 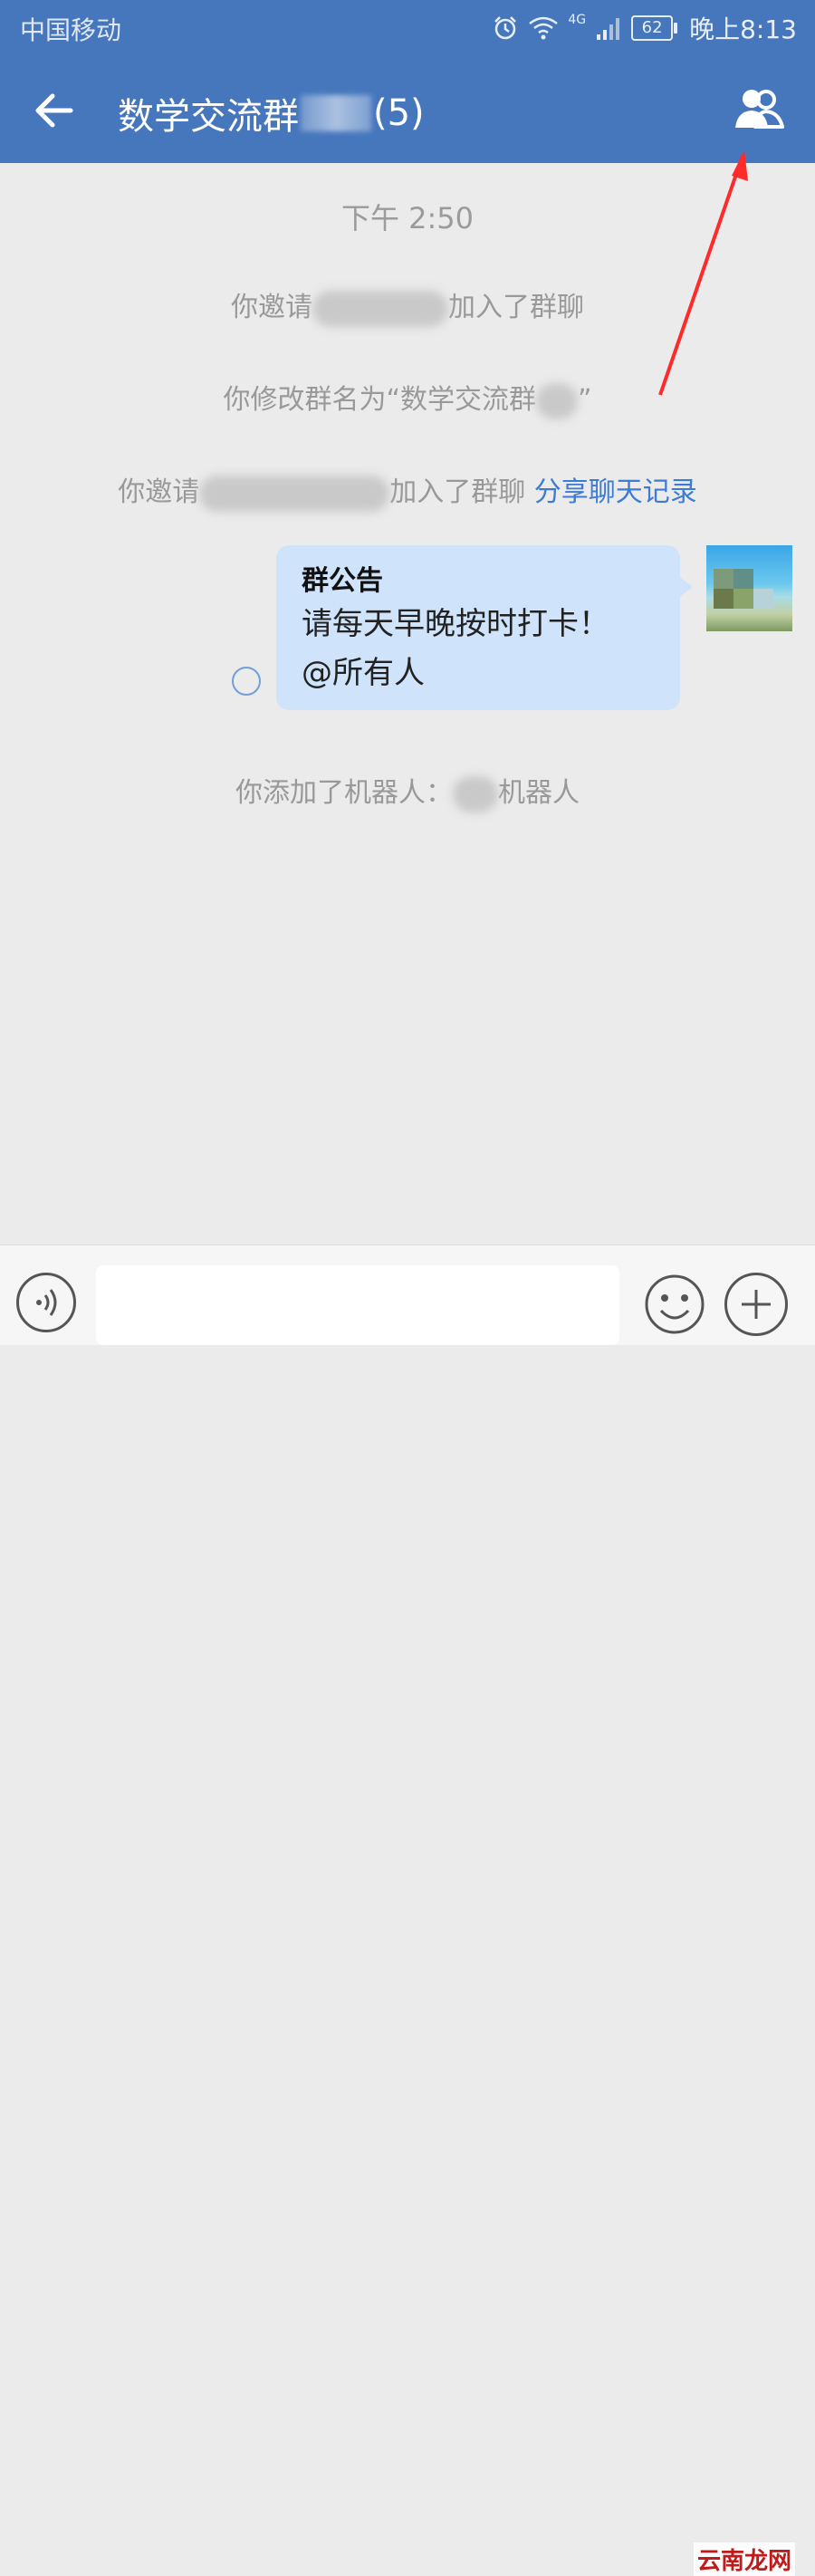 I want to click on system-message-text: 你修改群名为“数学交流群, so click(x=379, y=400).